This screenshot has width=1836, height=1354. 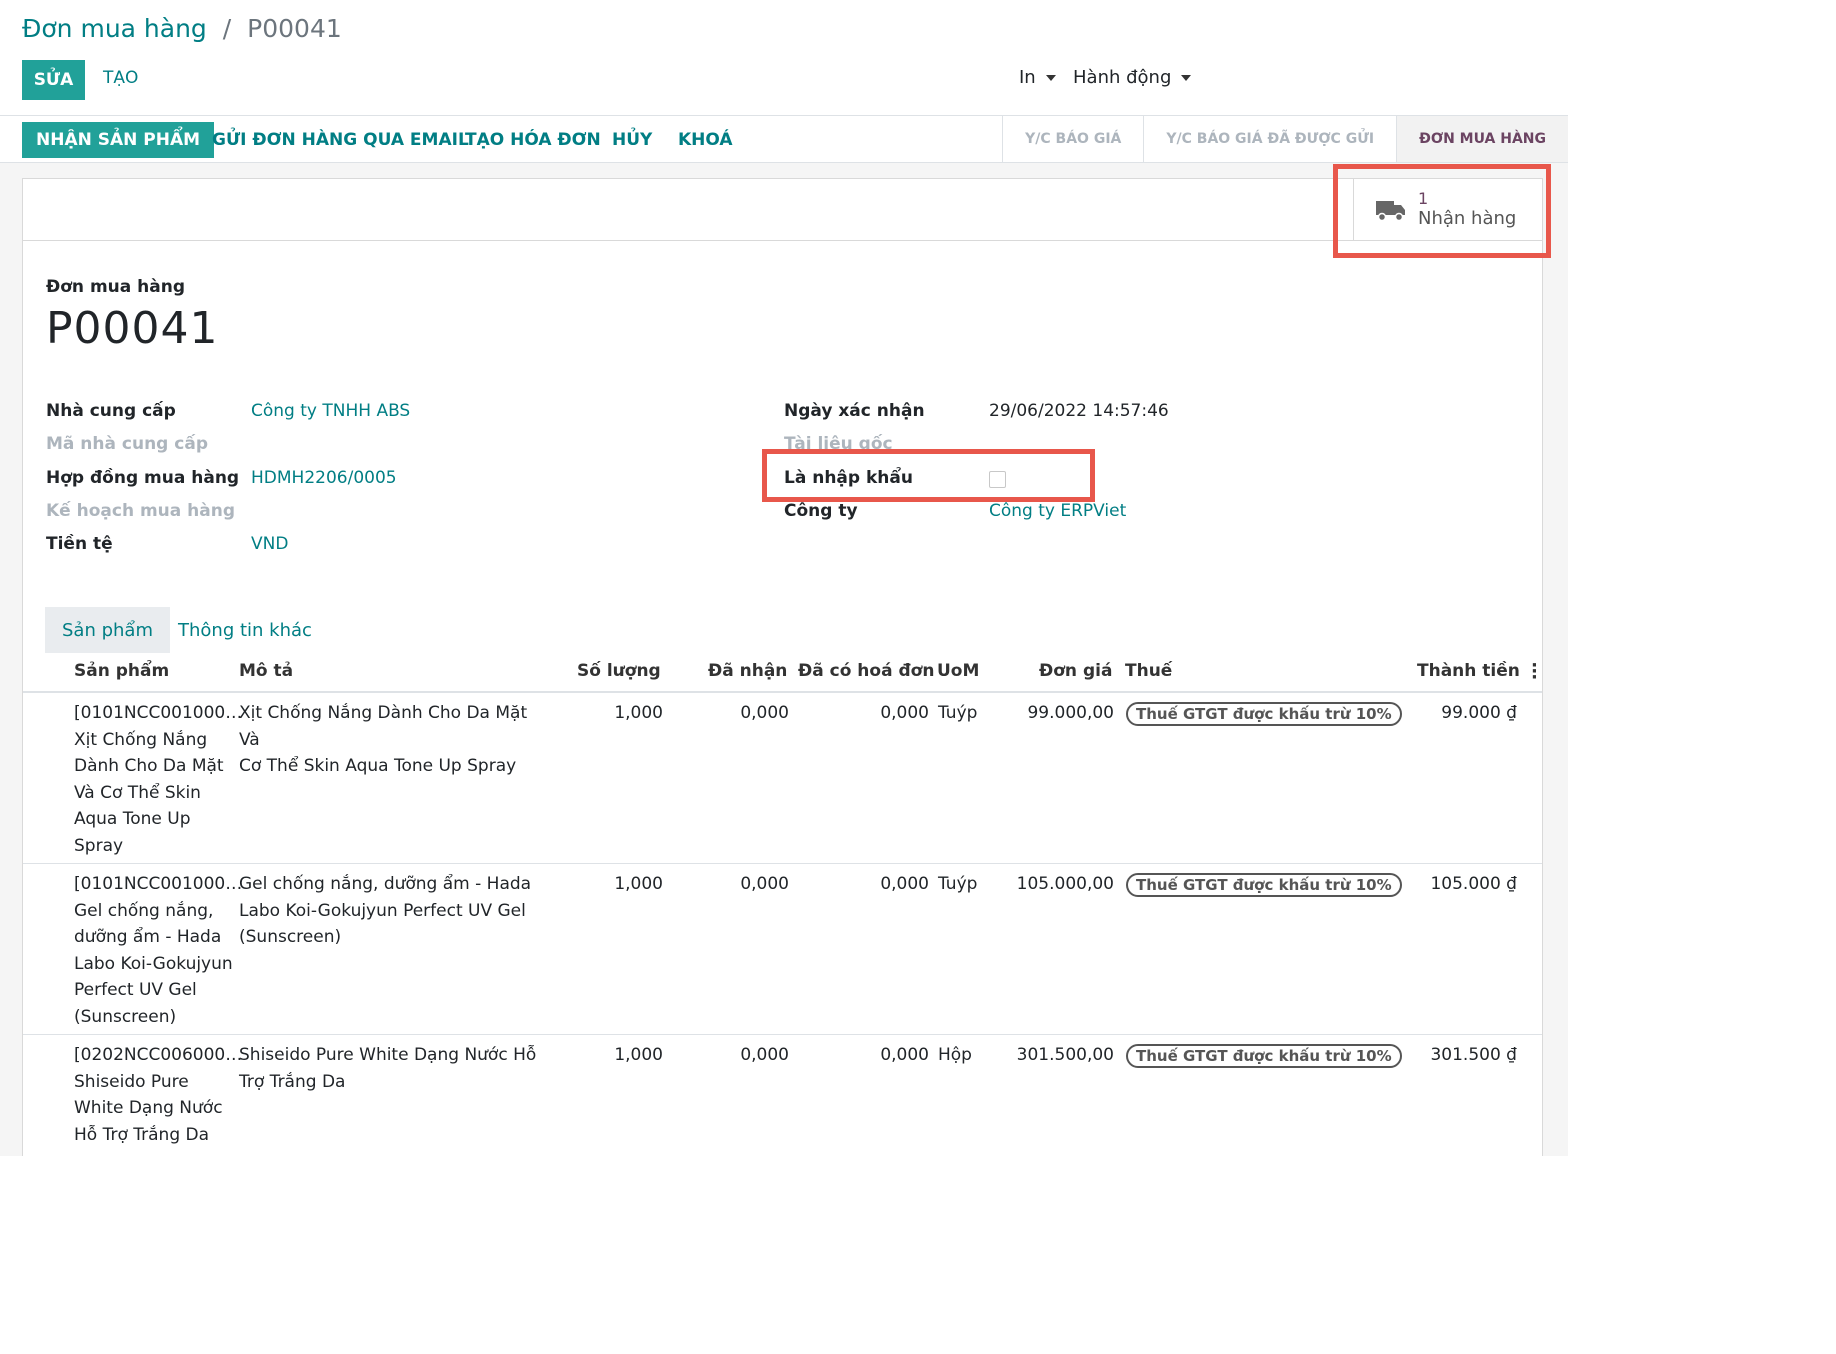 What do you see at coordinates (747, 671) in the screenshot?
I see `col-received: Đã nhận` at bounding box center [747, 671].